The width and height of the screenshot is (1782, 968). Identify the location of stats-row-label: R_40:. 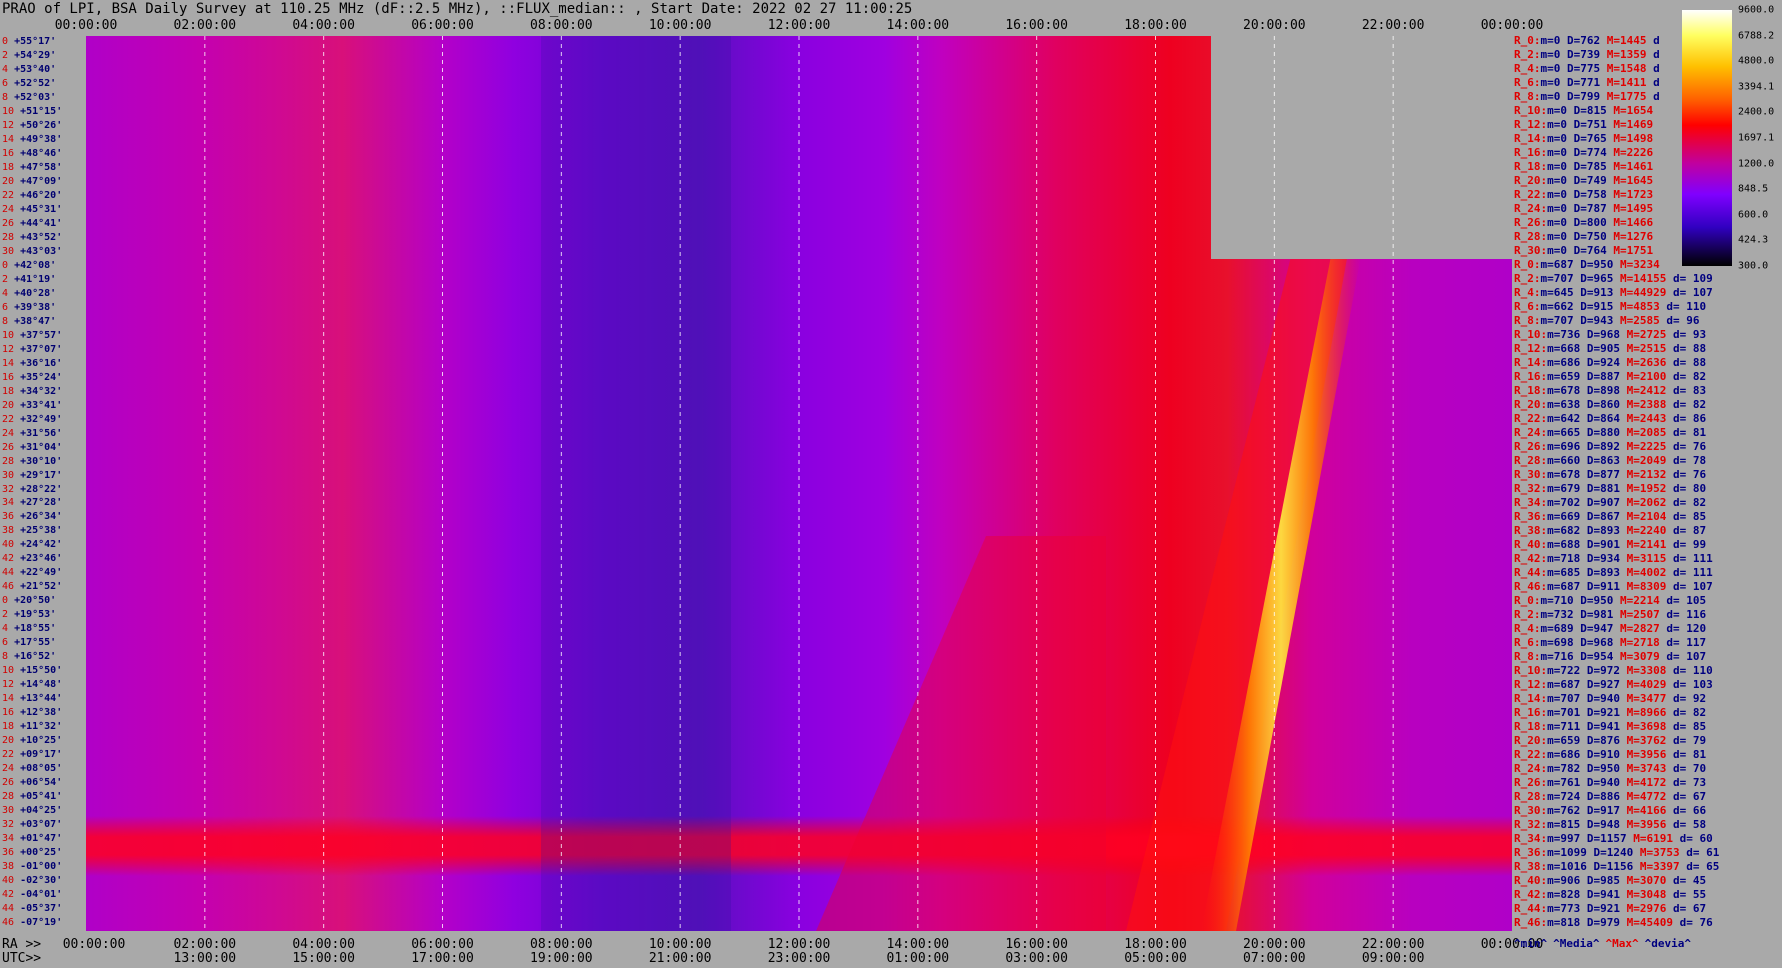
(1531, 544).